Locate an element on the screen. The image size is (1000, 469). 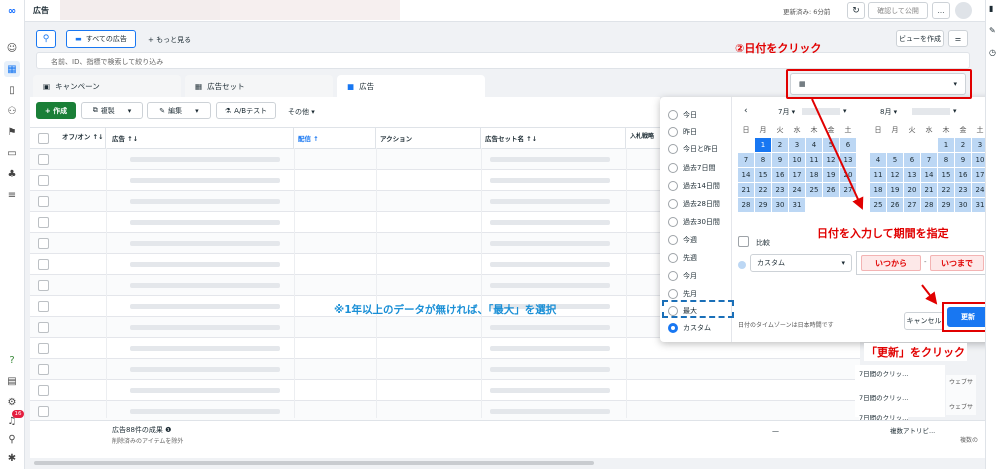
chart-icon: ▮ is located at coordinates (991, 8).